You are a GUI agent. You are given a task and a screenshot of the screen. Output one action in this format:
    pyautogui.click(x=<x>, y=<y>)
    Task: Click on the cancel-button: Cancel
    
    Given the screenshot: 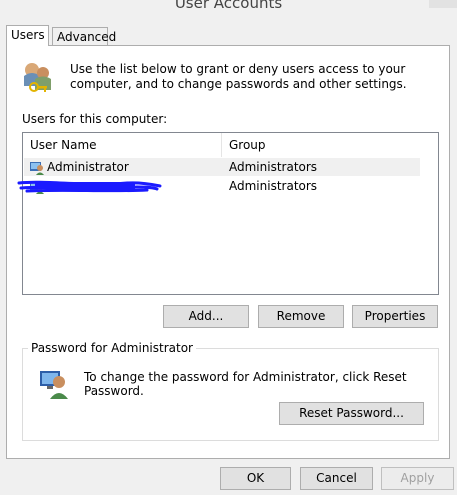 What is the action you would take?
    pyautogui.click(x=336, y=478)
    